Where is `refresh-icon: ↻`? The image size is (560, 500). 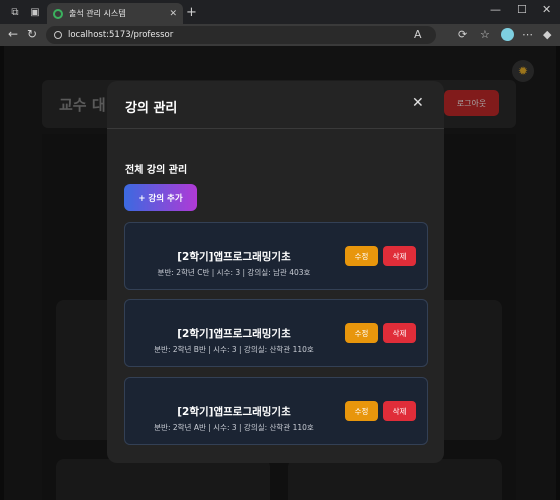 refresh-icon: ↻ is located at coordinates (32, 34).